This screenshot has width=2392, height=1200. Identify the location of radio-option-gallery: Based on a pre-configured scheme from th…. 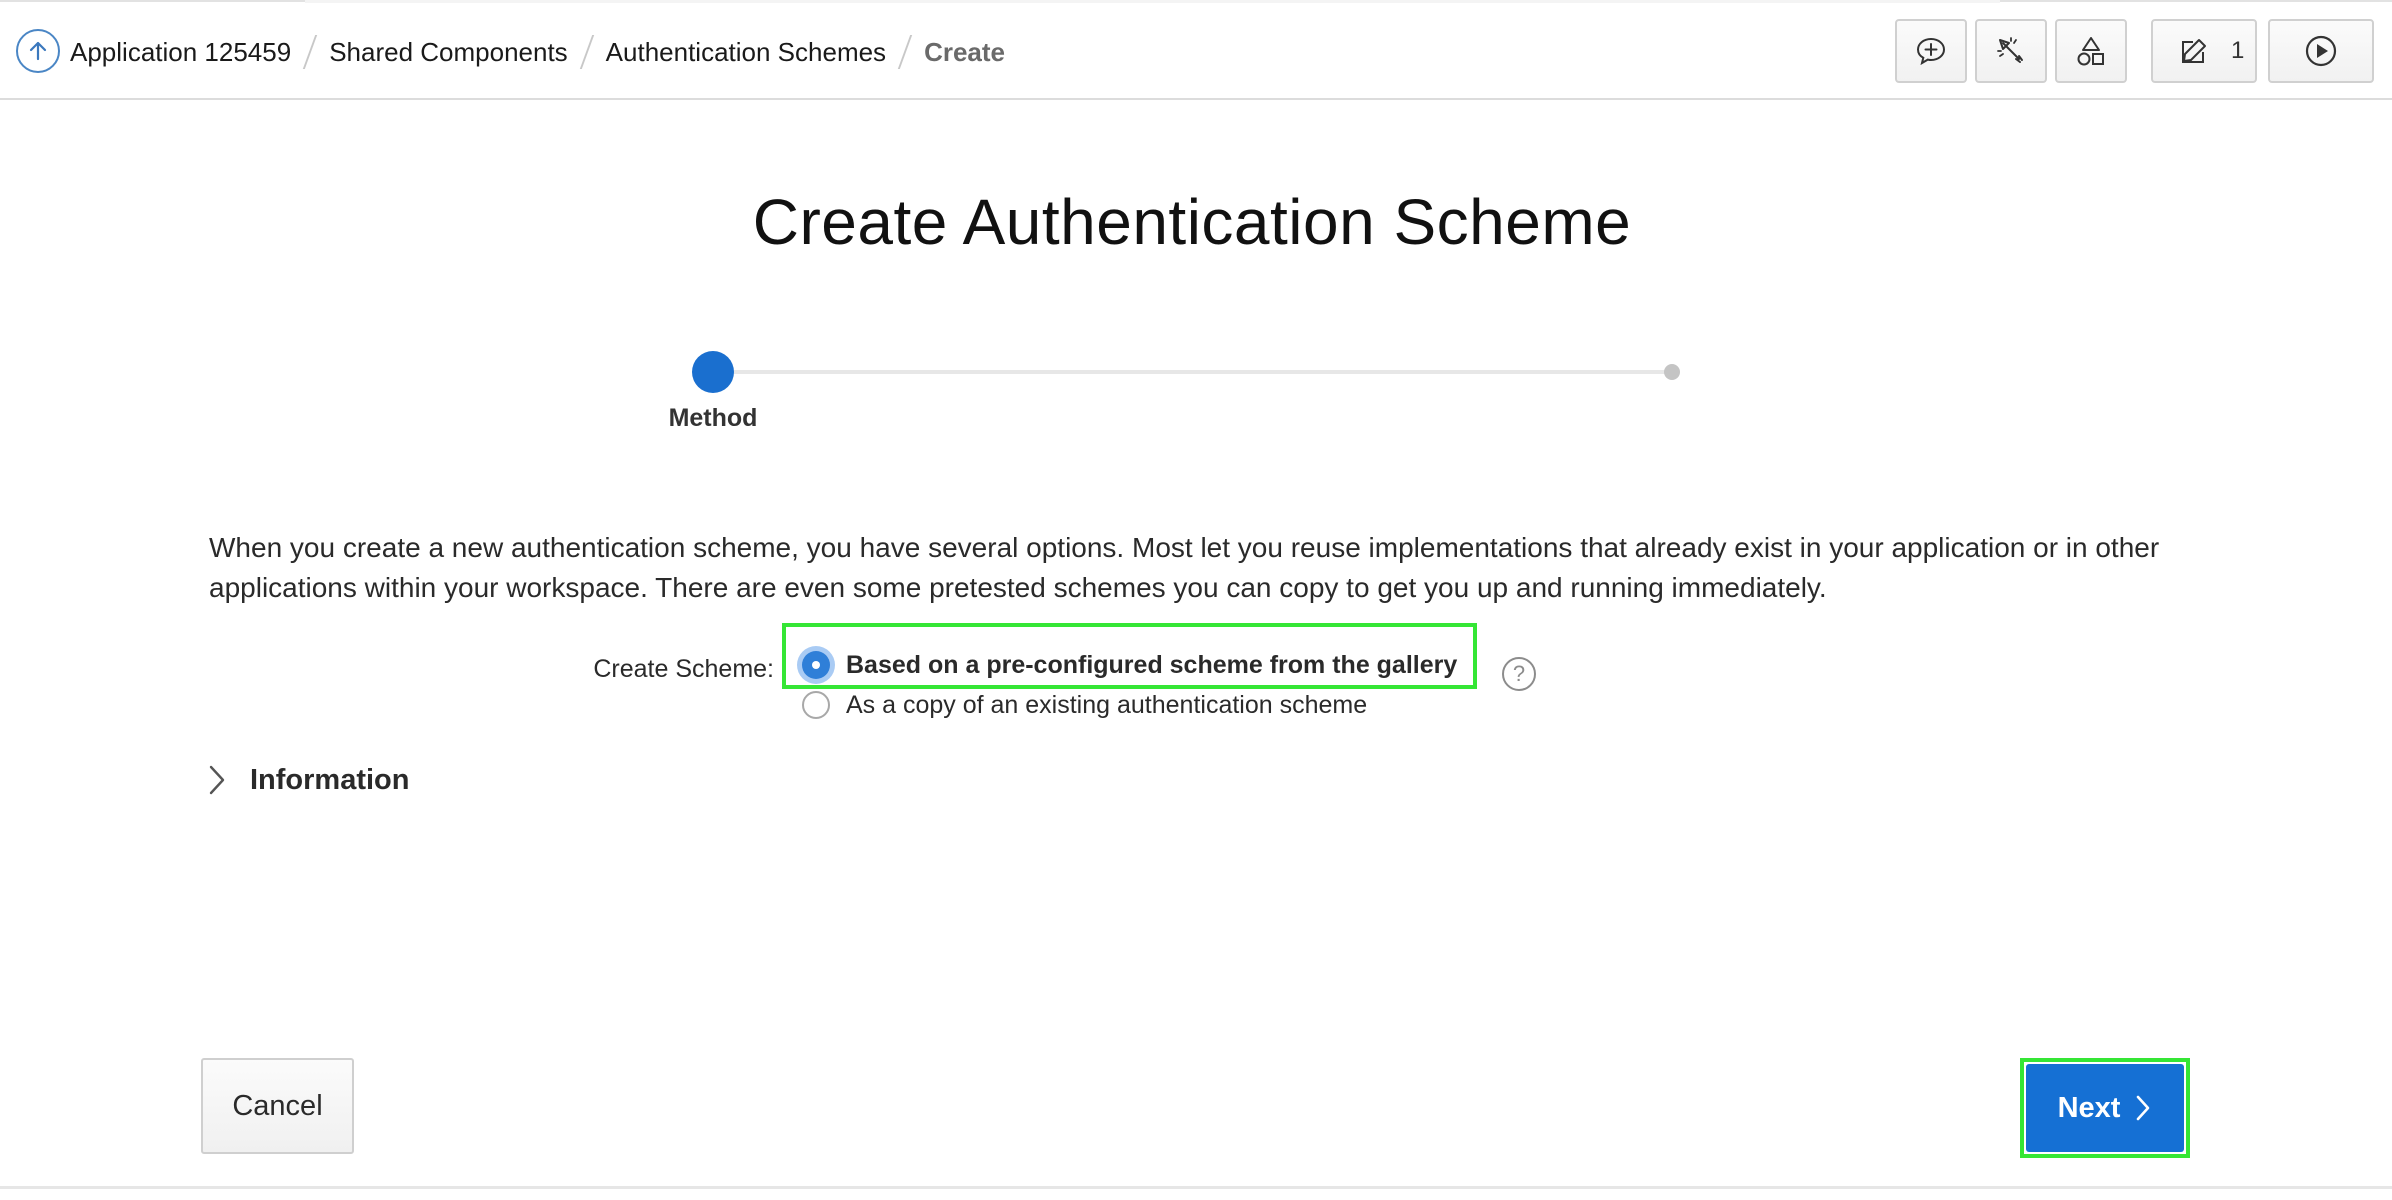
(1129, 665).